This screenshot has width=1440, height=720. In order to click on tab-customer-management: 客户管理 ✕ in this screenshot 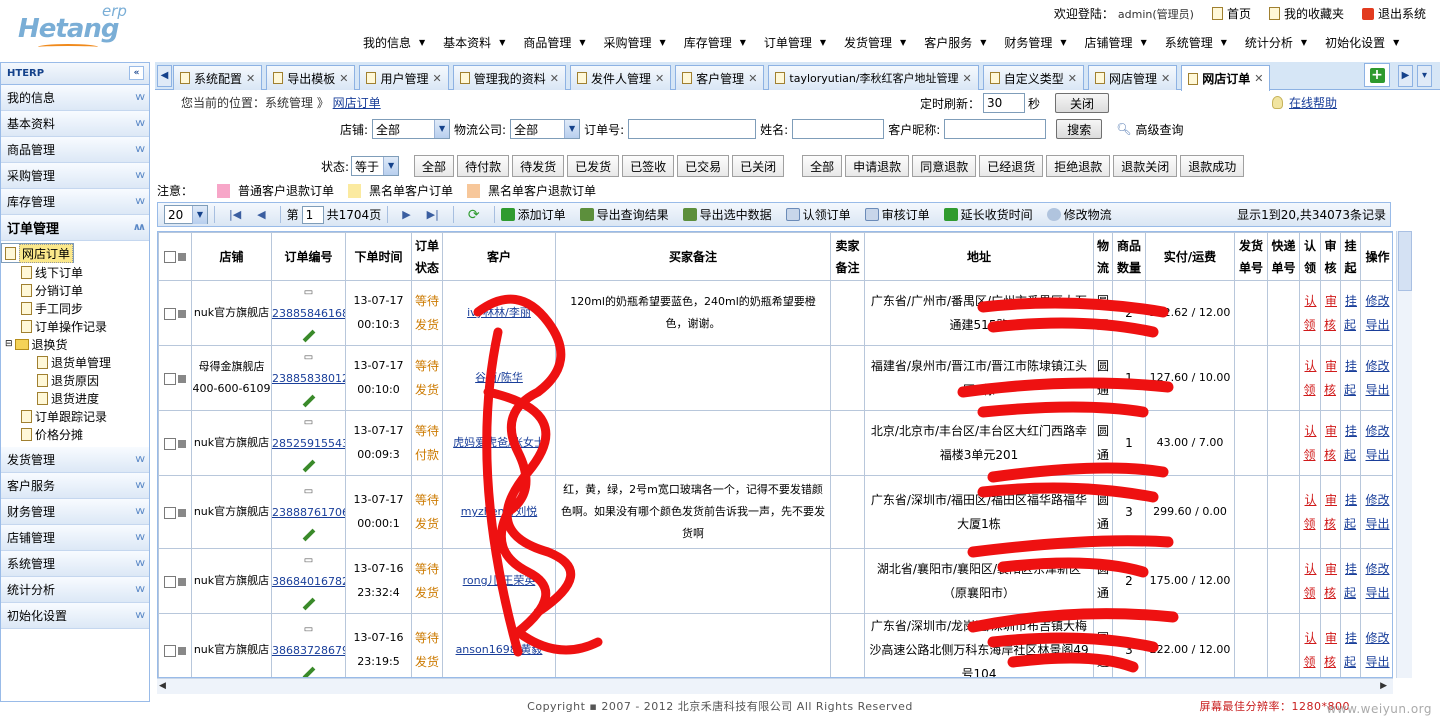, I will do `click(720, 77)`.